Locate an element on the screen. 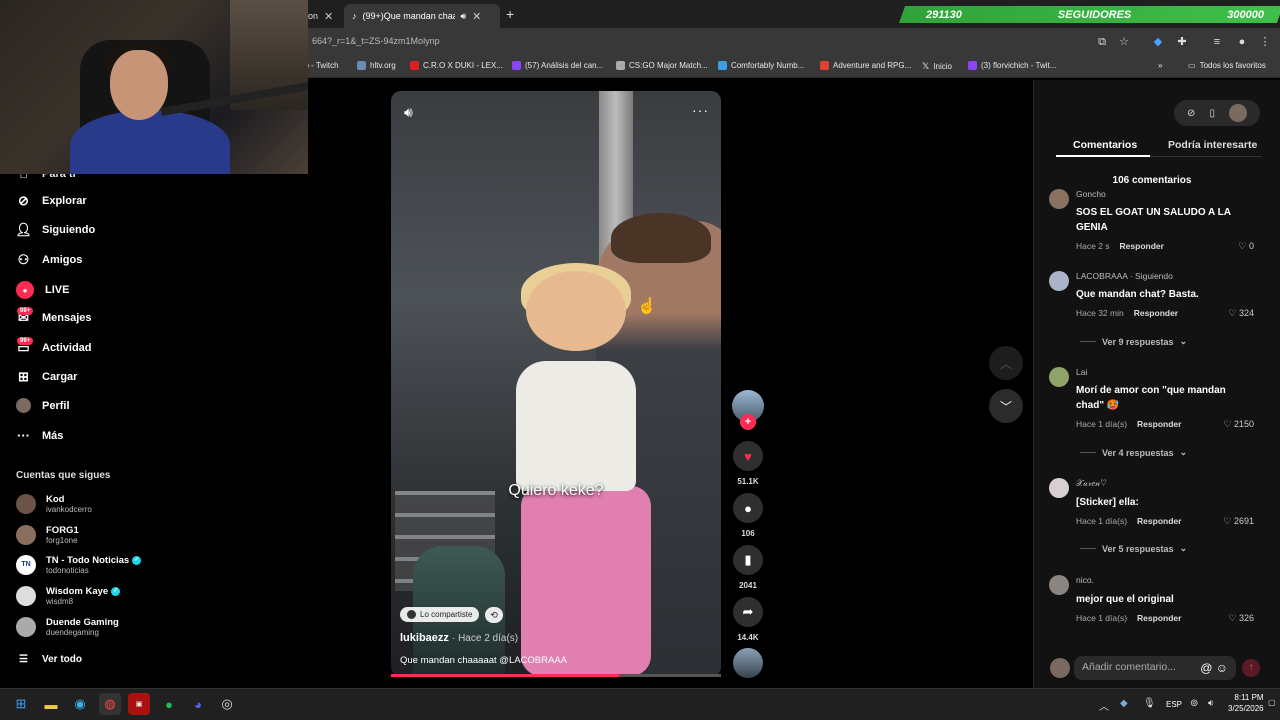 Image resolution: width=1280 pixels, height=720 pixels. speaker-icon: 🔊︎ is located at coordinates (464, 16).